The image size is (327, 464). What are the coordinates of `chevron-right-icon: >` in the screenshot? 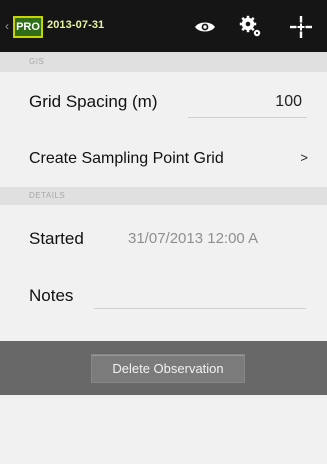 It's located at (304, 157).